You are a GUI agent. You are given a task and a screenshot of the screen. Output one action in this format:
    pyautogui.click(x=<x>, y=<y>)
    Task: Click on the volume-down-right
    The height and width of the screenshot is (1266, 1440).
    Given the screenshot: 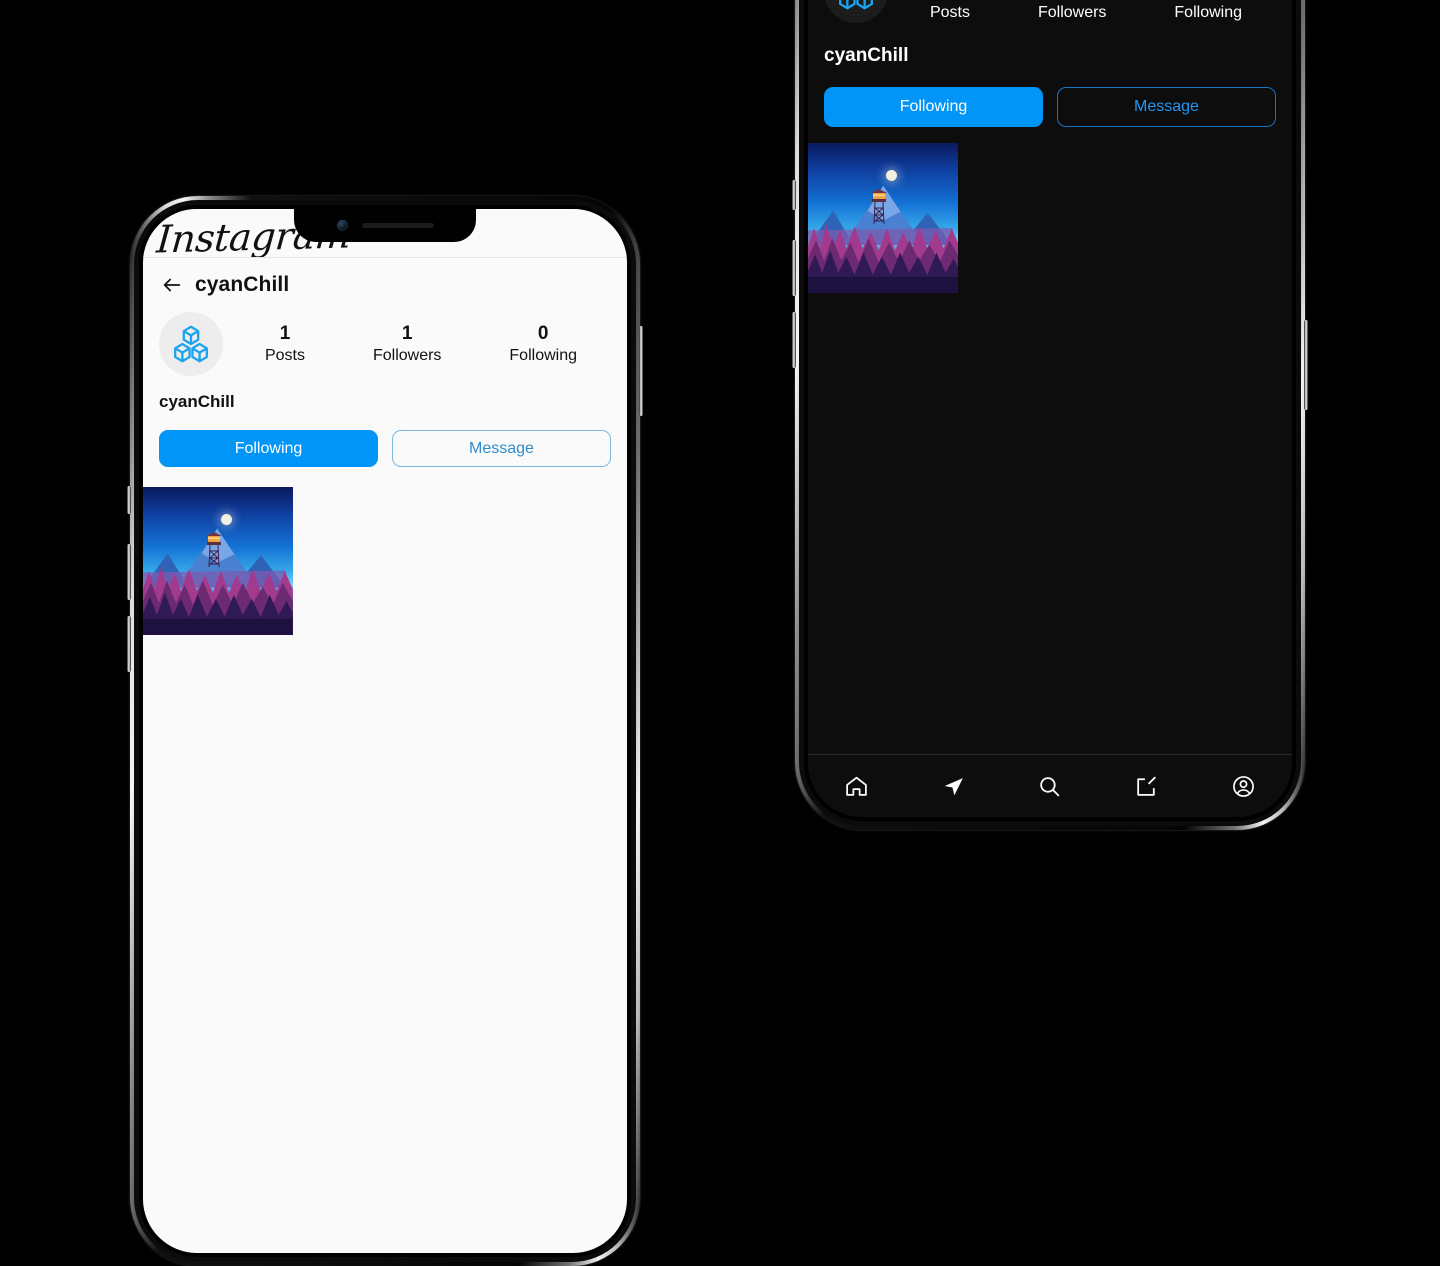 What is the action you would take?
    pyautogui.click(x=794, y=340)
    